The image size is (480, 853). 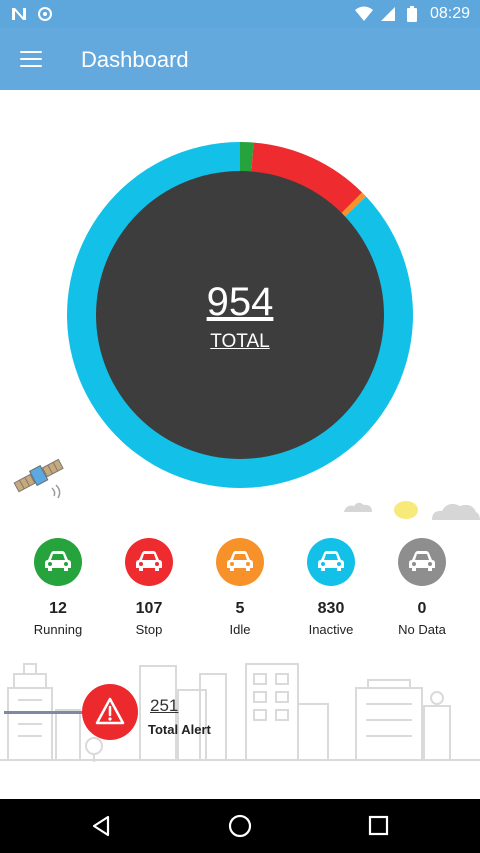 I want to click on stat-inactive: 830 Inactive, so click(x=331, y=587).